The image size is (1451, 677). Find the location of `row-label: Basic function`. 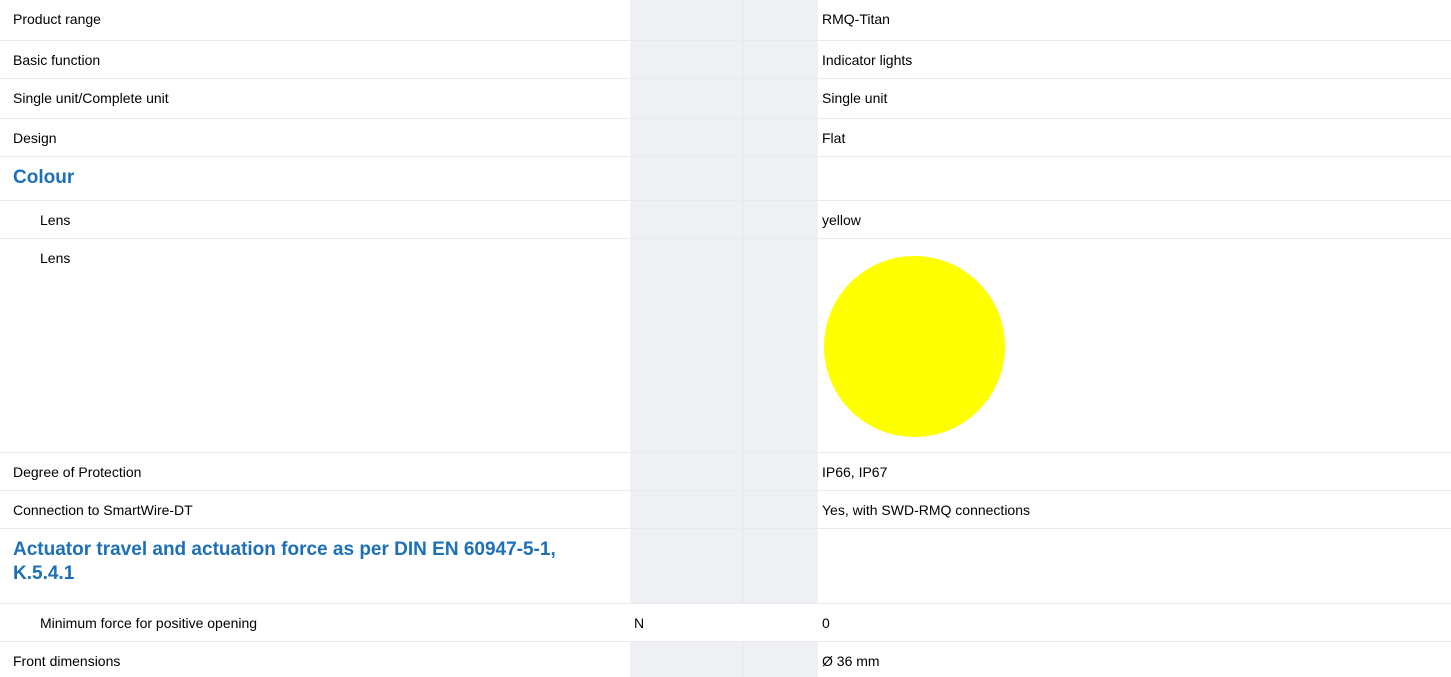

row-label: Basic function is located at coordinates (57, 60).